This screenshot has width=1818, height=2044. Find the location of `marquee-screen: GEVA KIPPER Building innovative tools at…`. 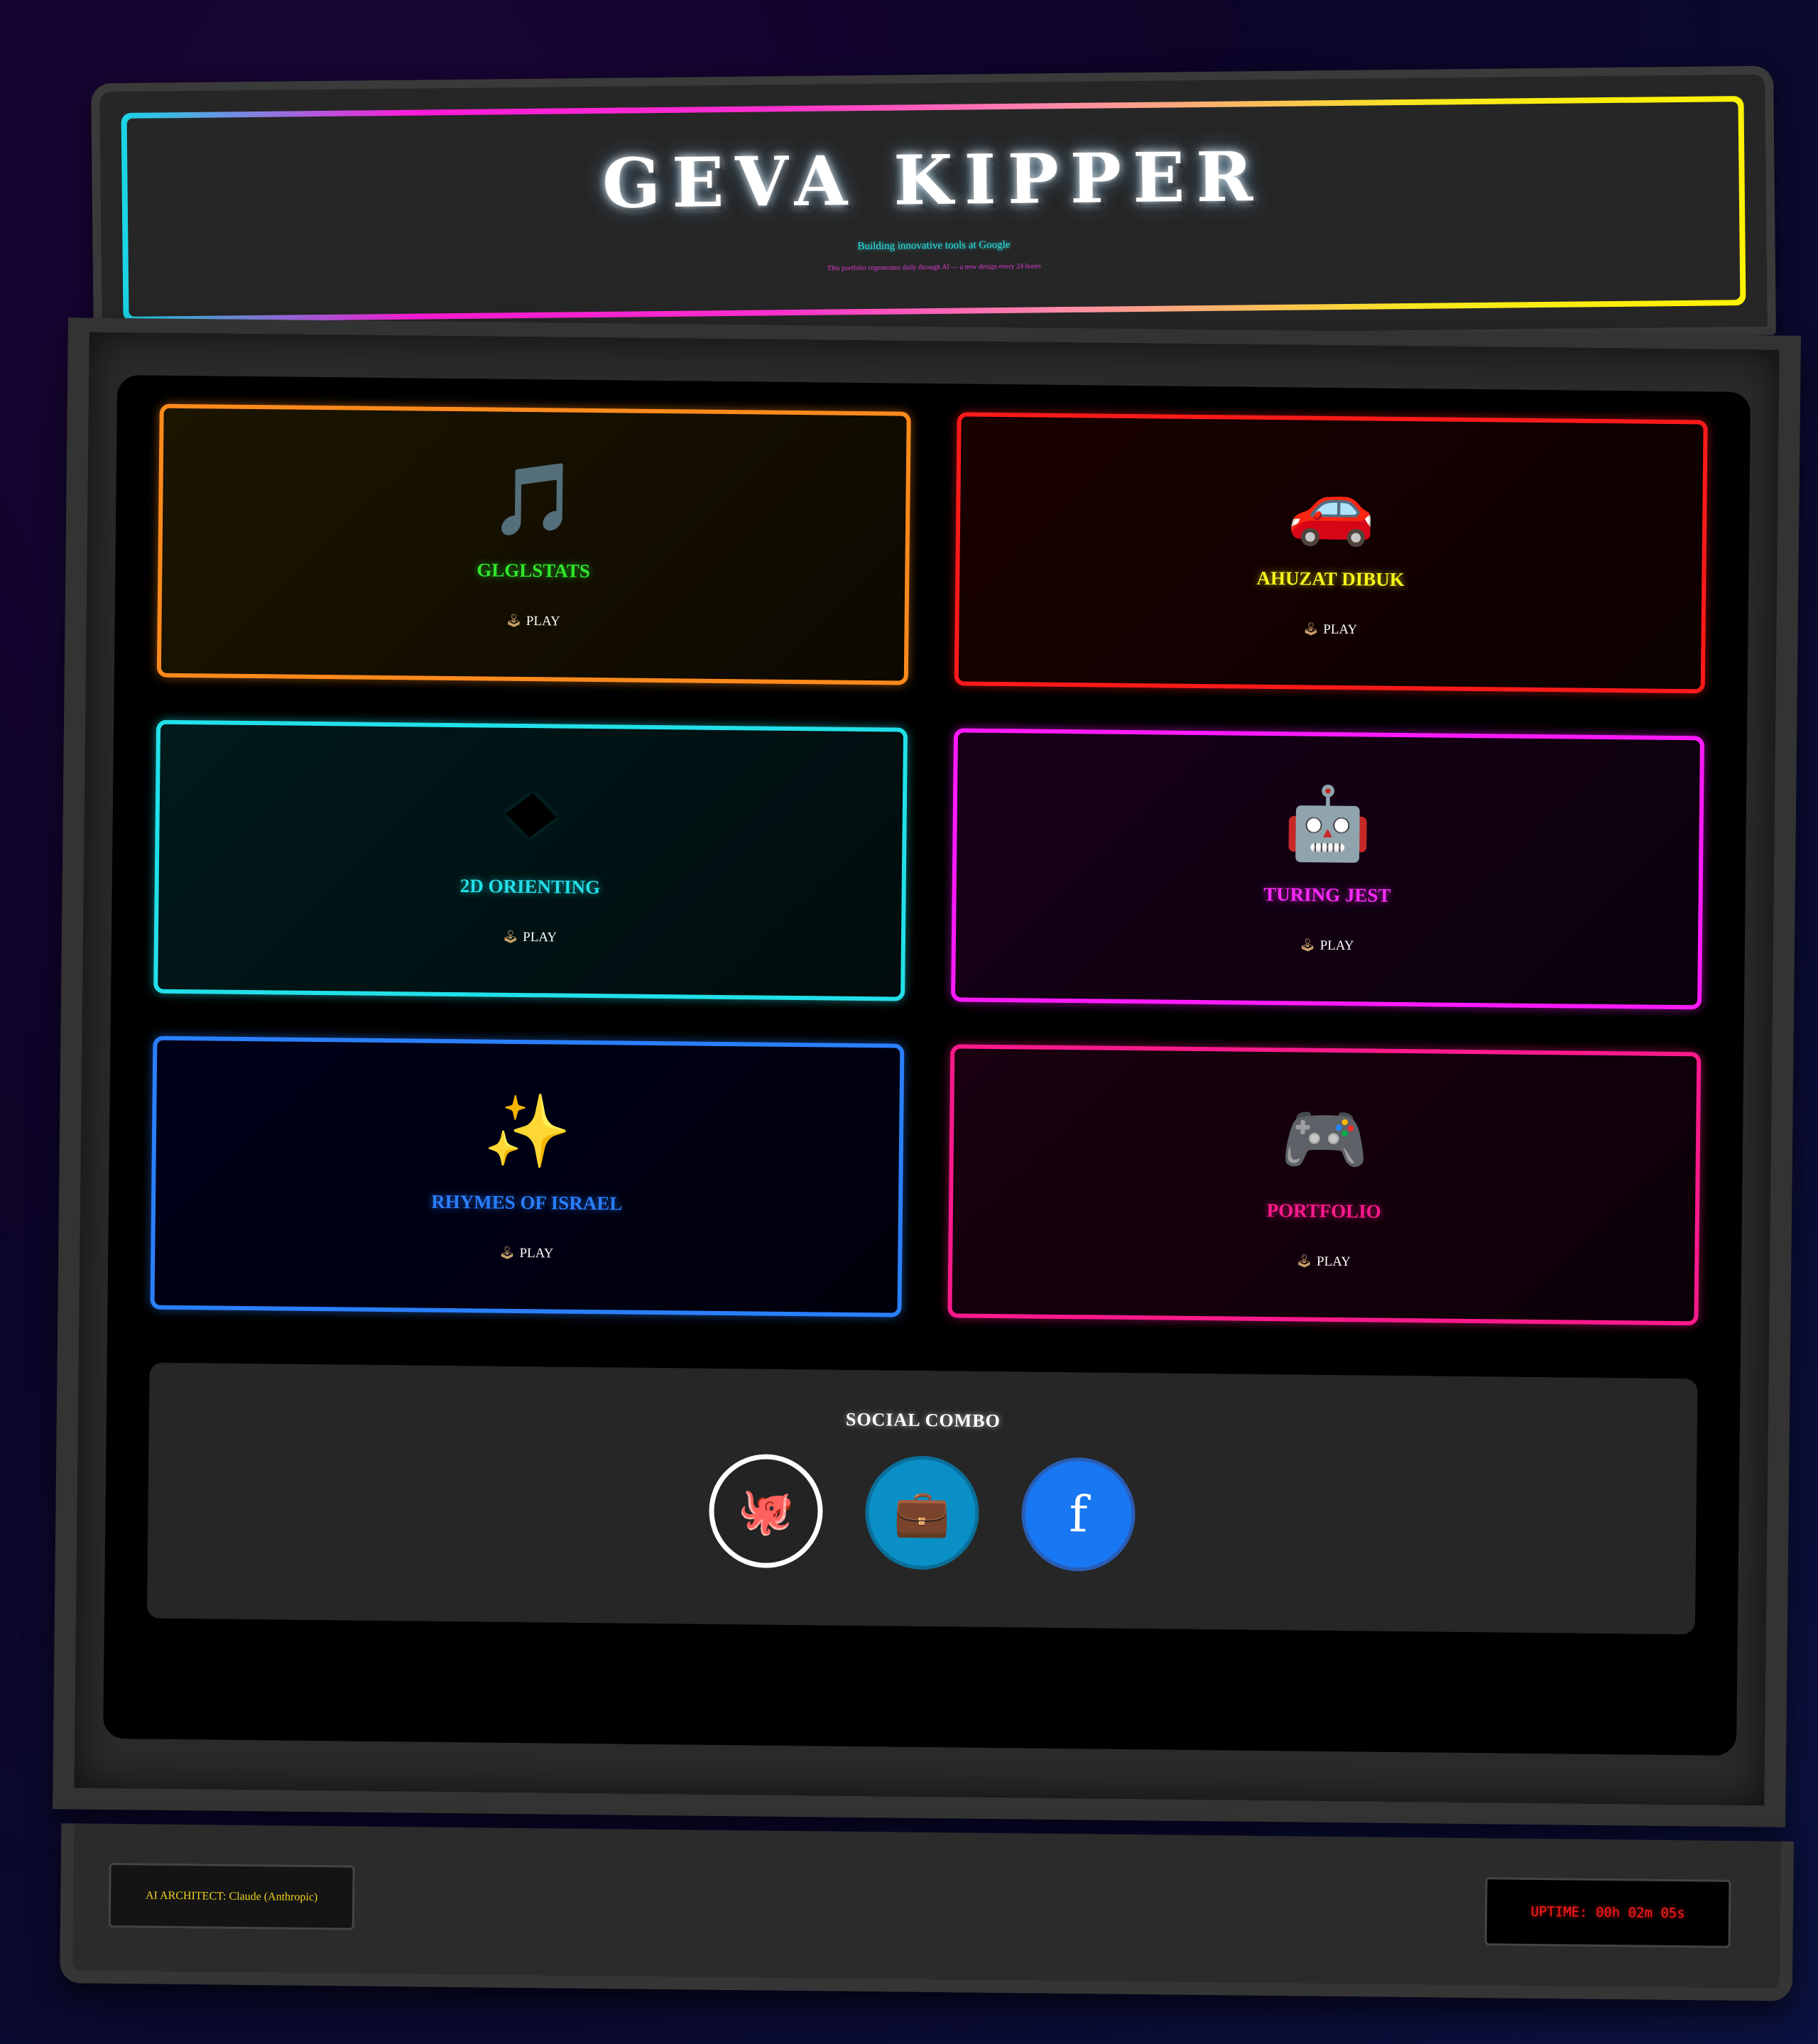

marquee-screen: GEVA KIPPER Building innovative tools at… is located at coordinates (934, 209).